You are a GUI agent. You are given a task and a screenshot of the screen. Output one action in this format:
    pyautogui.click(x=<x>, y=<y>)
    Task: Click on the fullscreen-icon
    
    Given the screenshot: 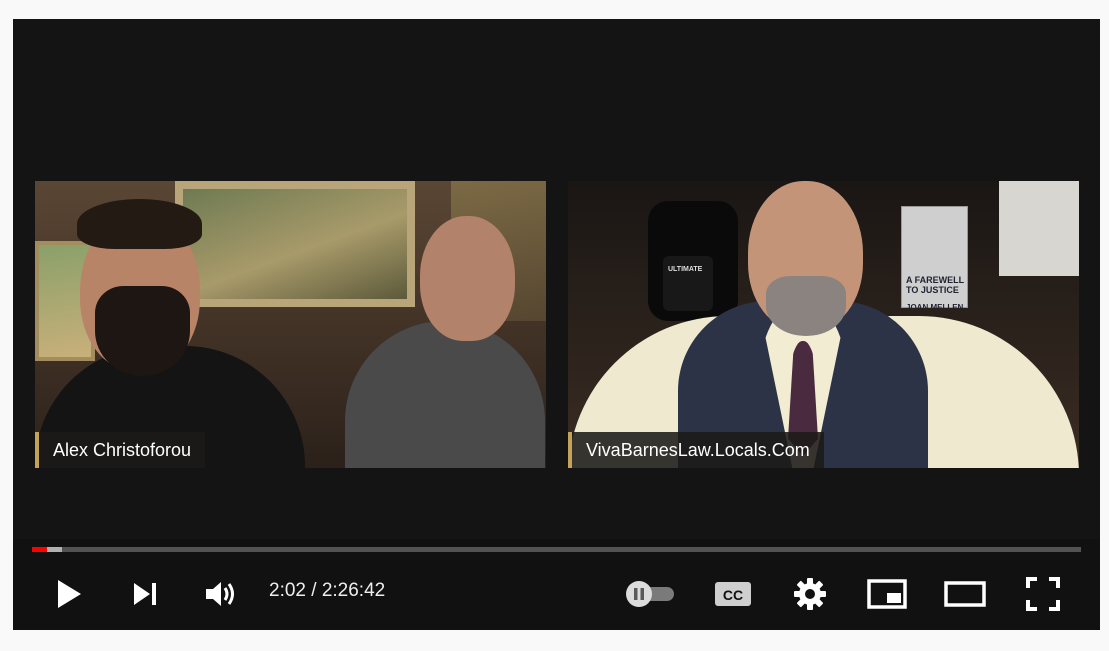 What is the action you would take?
    pyautogui.click(x=1043, y=594)
    